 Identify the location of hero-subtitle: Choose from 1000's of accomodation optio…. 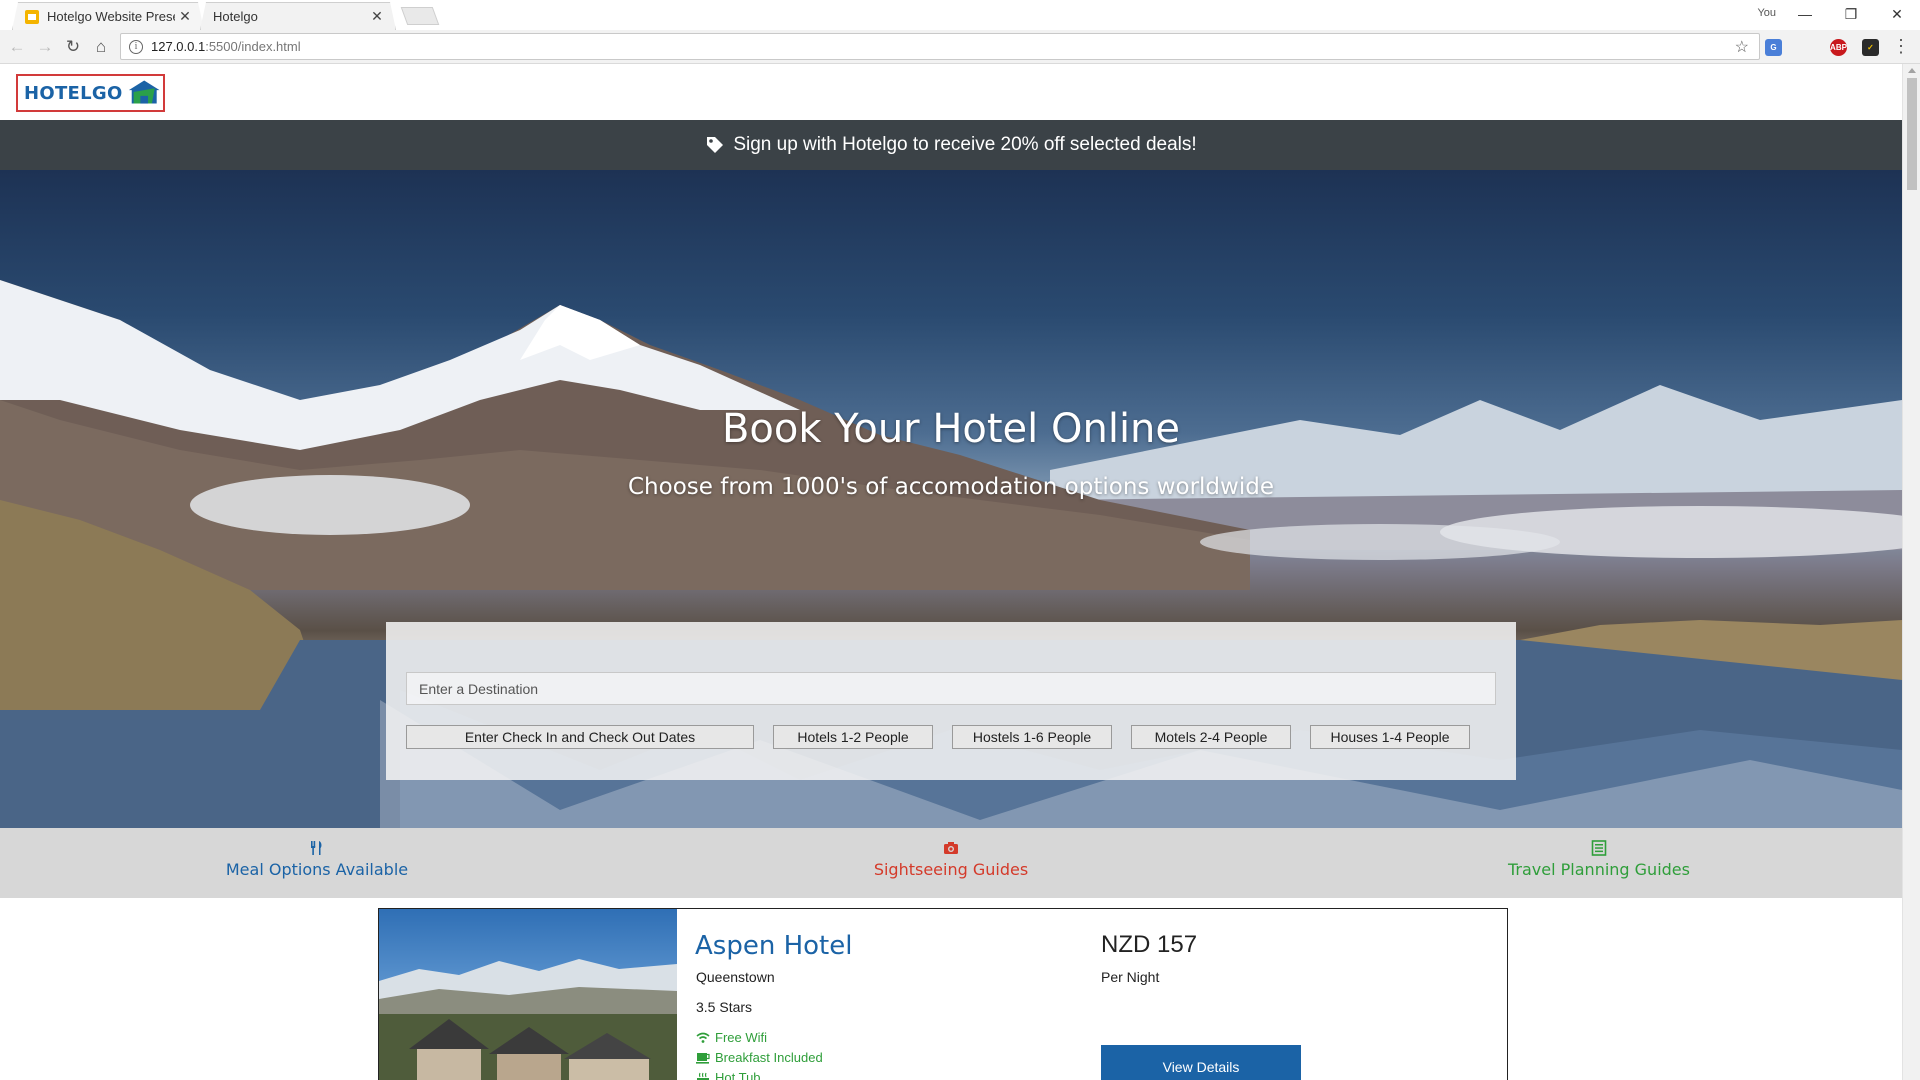
(951, 487).